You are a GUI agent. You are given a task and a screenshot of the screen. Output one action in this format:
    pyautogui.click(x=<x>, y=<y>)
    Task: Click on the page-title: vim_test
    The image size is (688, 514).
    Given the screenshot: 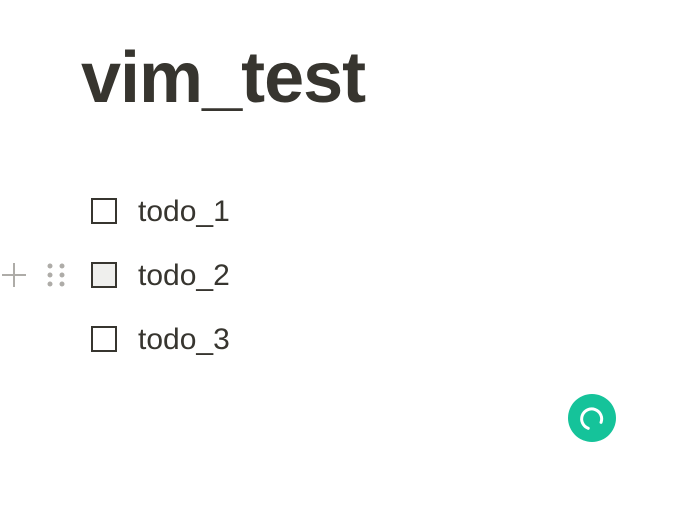 What is the action you would take?
    pyautogui.click(x=223, y=78)
    